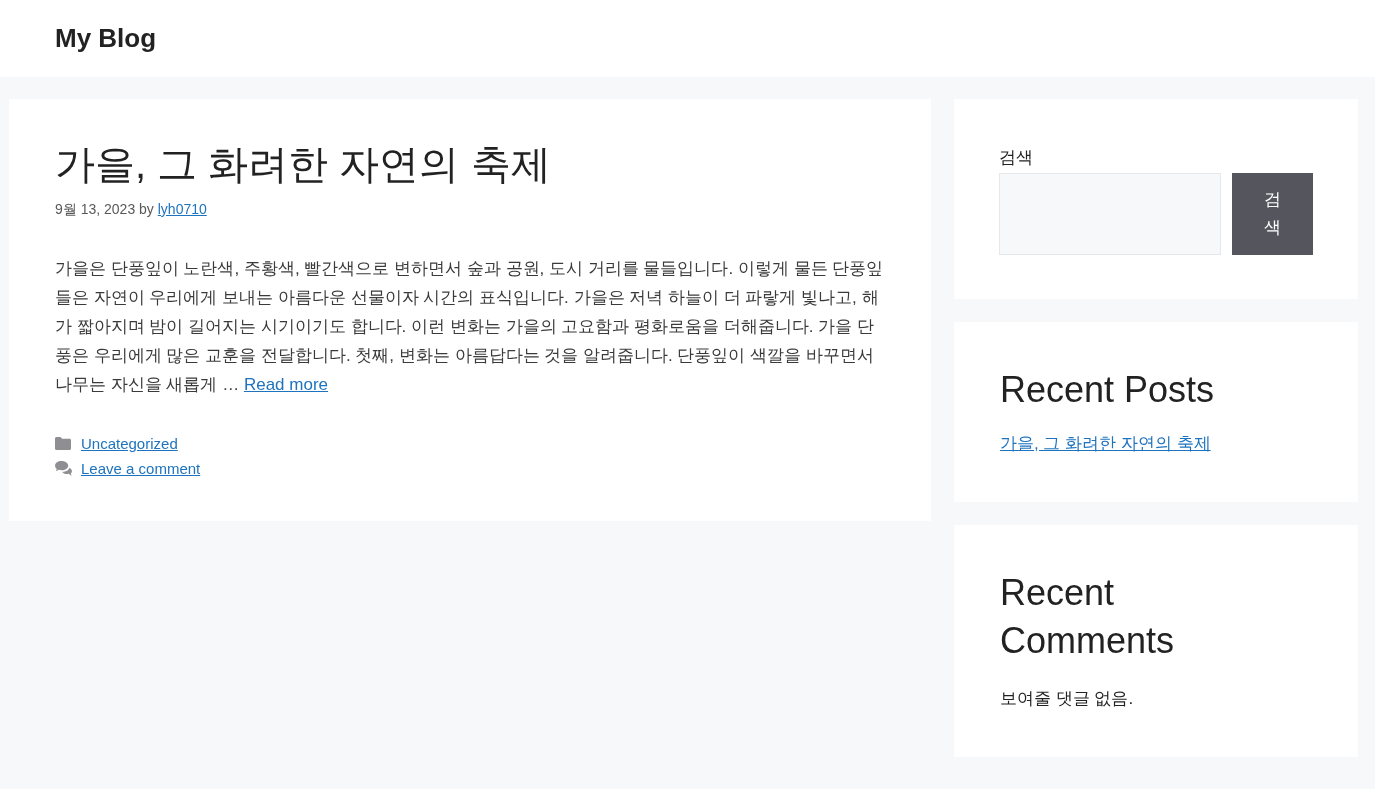 This screenshot has width=1375, height=789. Describe the element at coordinates (1088, 617) in the screenshot. I see `widget-title: Recent Comments` at that location.